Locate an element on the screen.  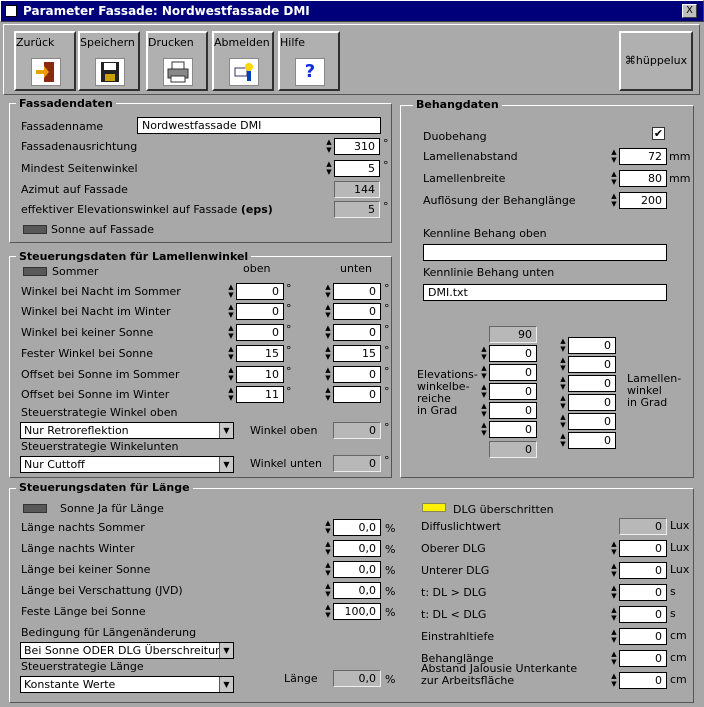
strategie-unten-select: Nur Cuttoff ▼ is located at coordinates (127, 464).